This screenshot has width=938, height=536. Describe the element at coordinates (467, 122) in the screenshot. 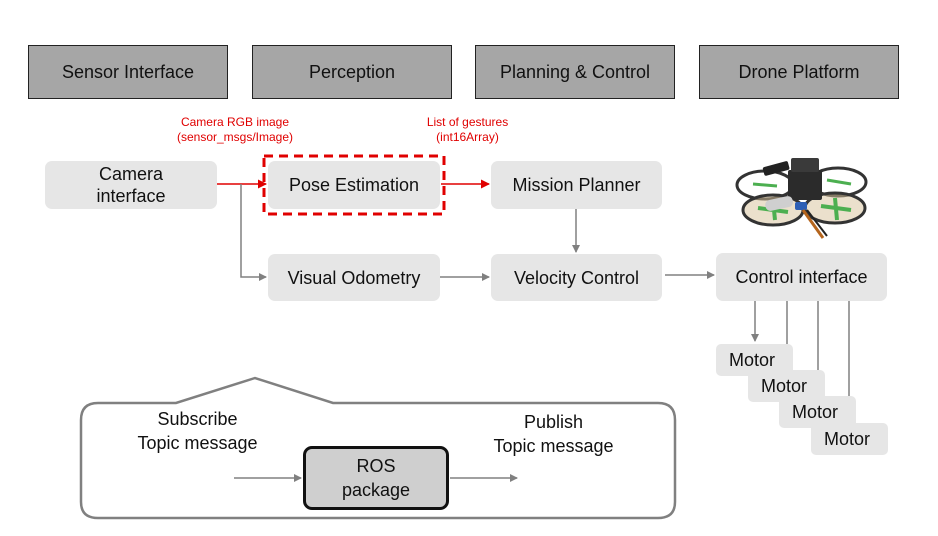

I see `gesture-message-type: List of gestures` at that location.